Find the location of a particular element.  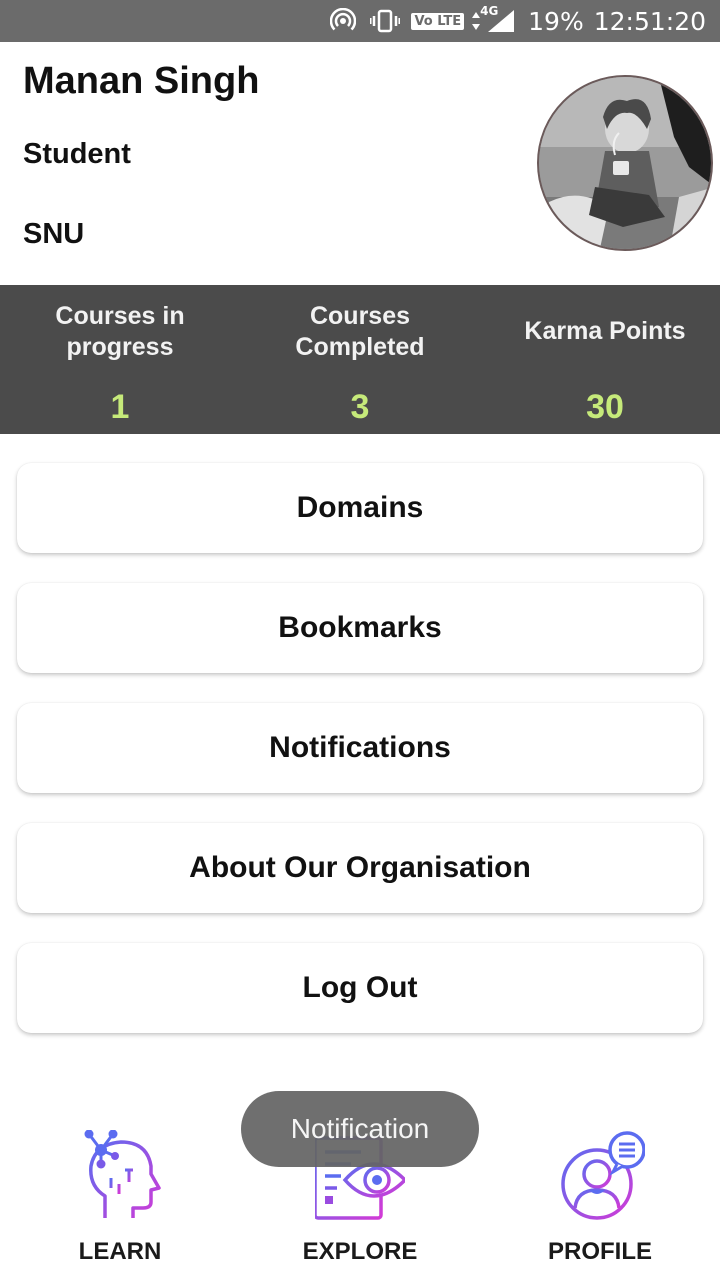

bookmarks-button: Bookmarks is located at coordinates (360, 628).